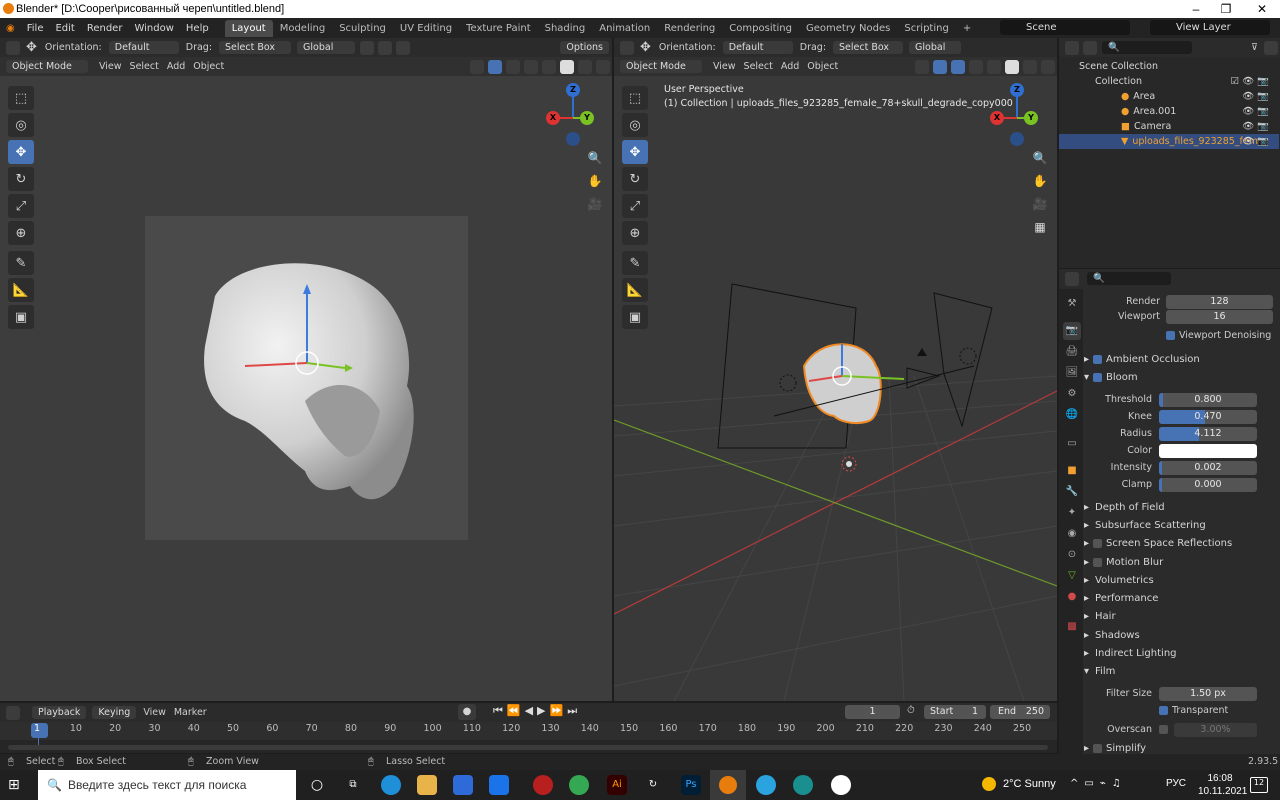  What do you see at coordinates (1072, 352) in the screenshot?
I see `output-tab-icon: 🖨` at bounding box center [1072, 352].